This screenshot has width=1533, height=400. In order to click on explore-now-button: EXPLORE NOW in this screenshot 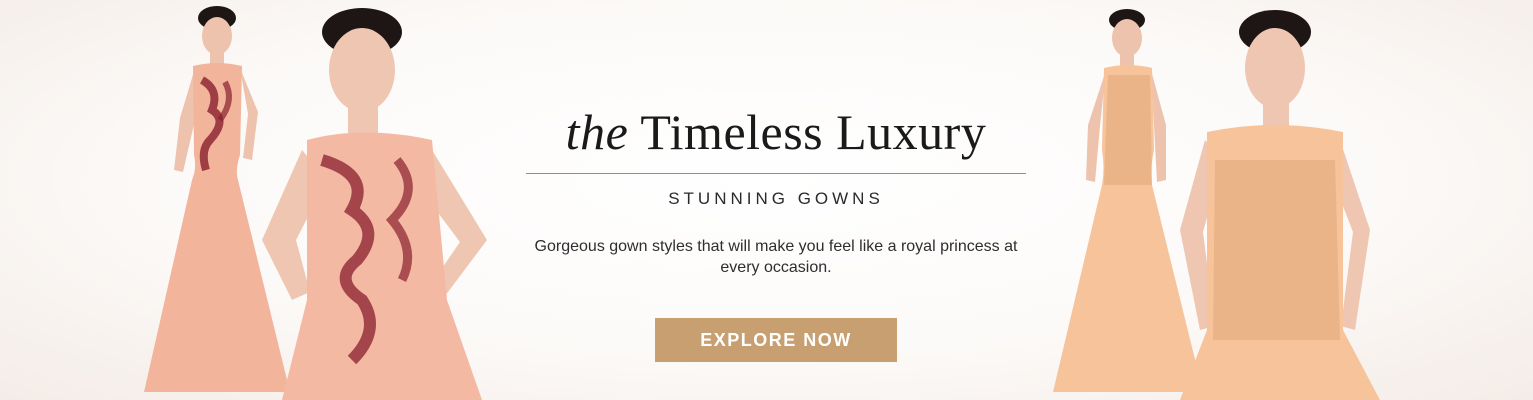, I will do `click(776, 340)`.